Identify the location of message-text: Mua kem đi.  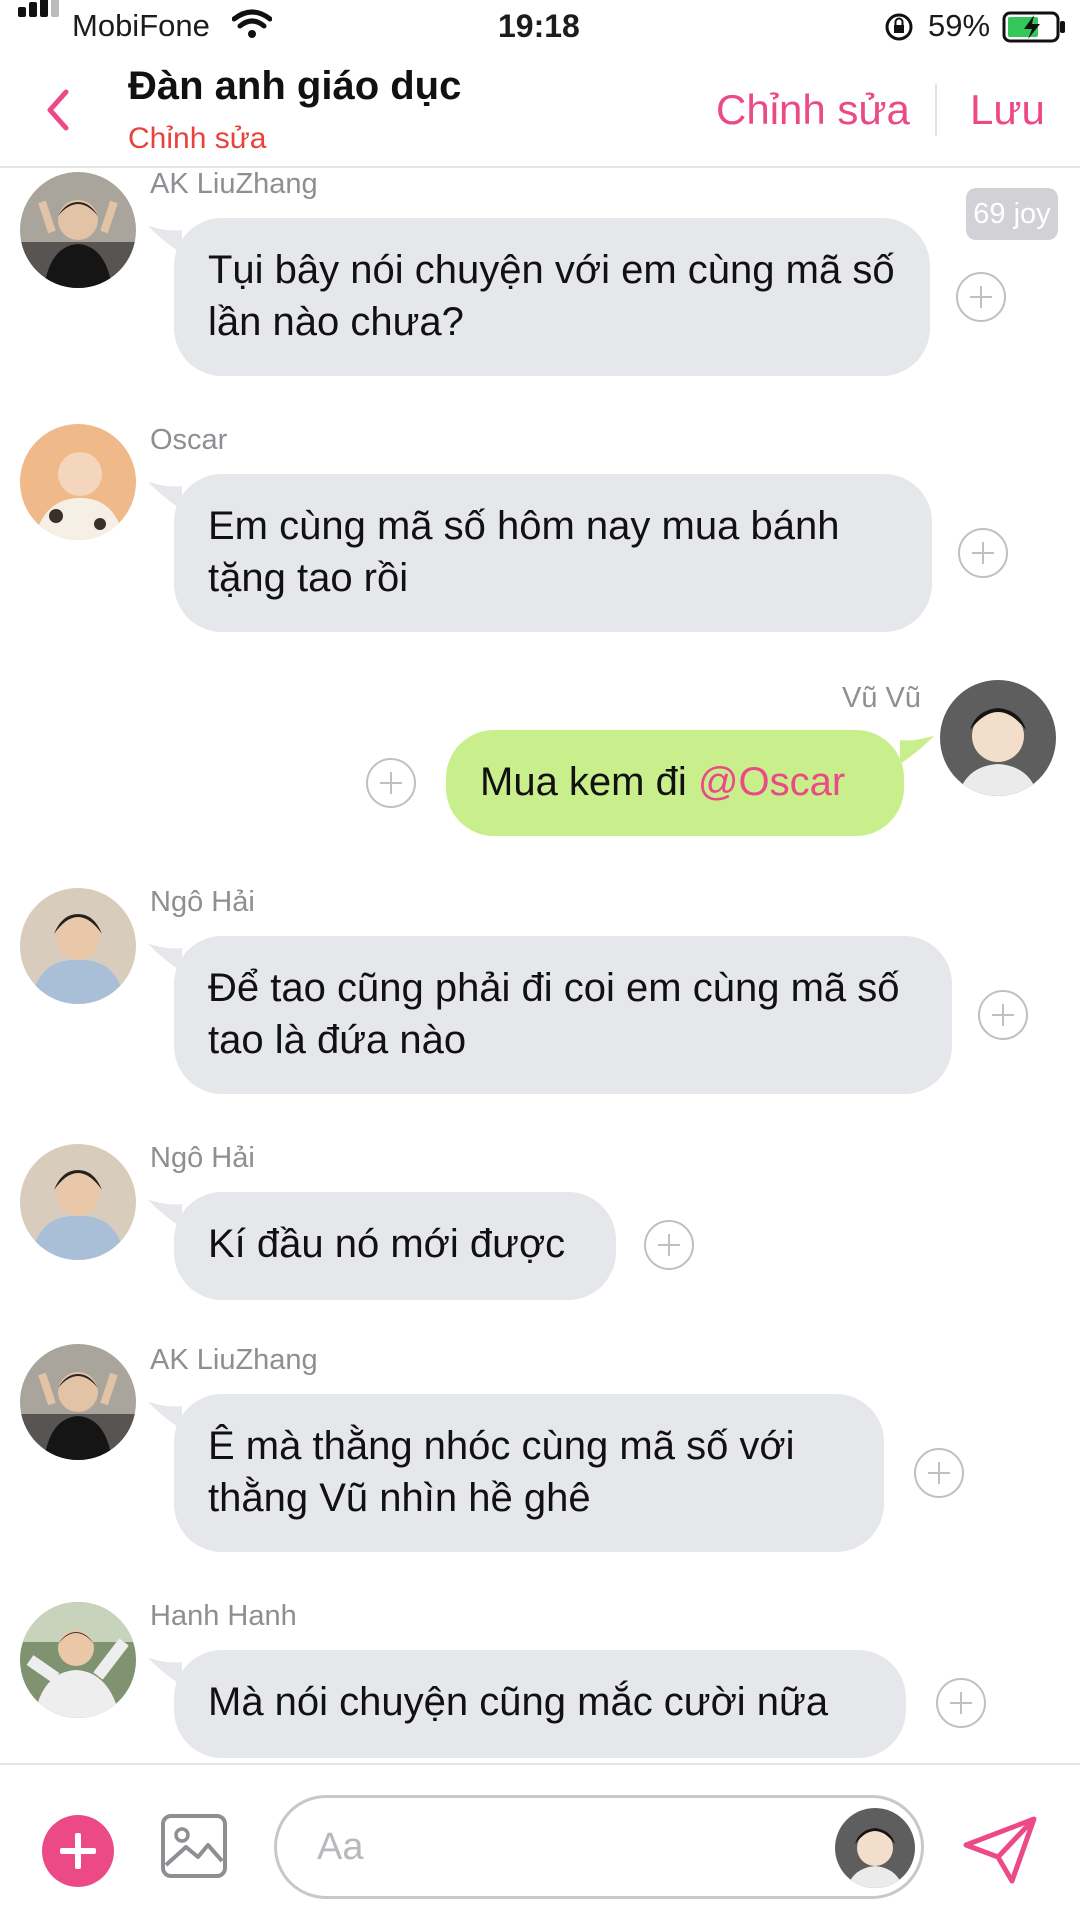
(583, 782).